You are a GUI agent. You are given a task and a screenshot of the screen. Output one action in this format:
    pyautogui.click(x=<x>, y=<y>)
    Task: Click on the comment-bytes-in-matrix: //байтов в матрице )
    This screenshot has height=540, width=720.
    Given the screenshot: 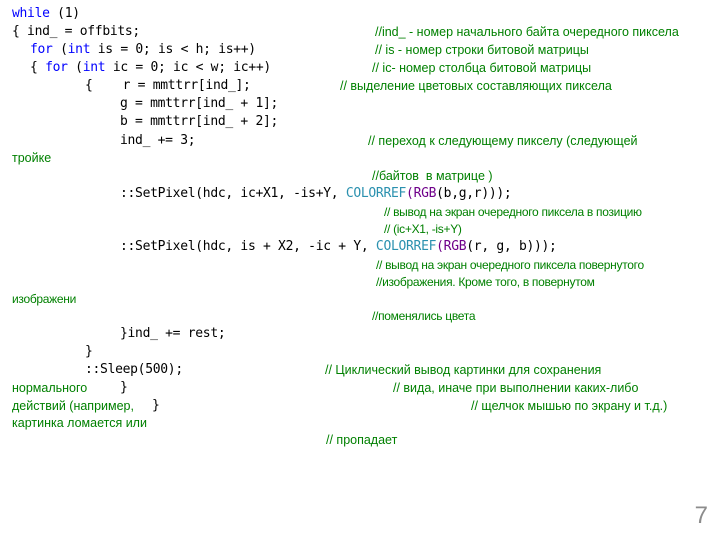 What is the action you would take?
    pyautogui.click(x=432, y=176)
    